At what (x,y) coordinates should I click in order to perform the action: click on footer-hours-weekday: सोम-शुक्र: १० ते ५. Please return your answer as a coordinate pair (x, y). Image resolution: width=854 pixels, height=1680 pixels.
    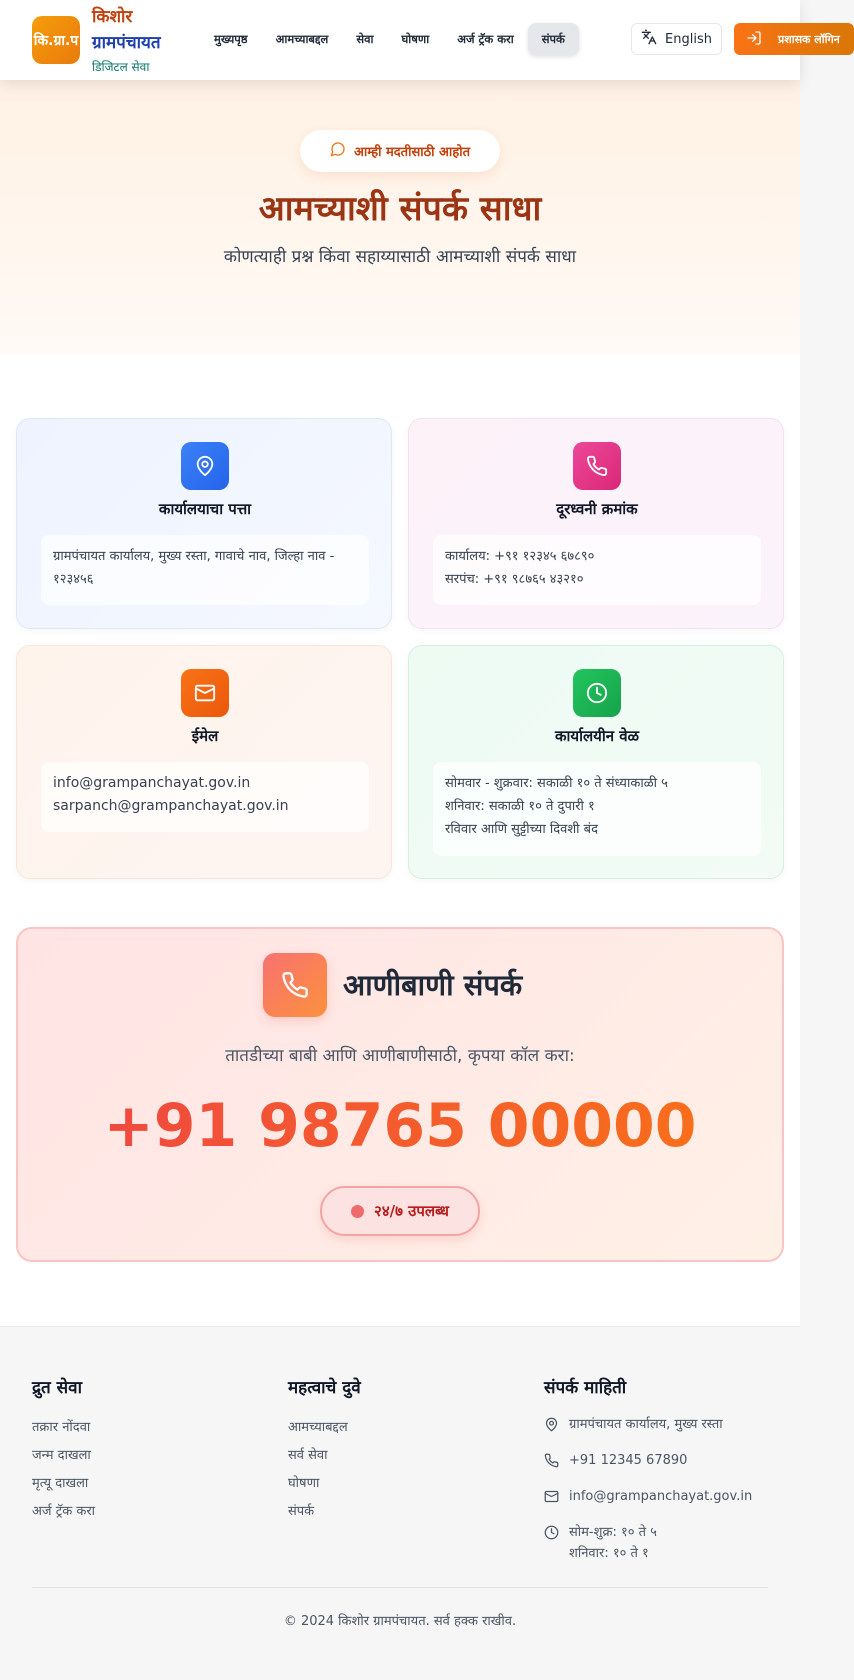
    Looking at the image, I should click on (613, 1532).